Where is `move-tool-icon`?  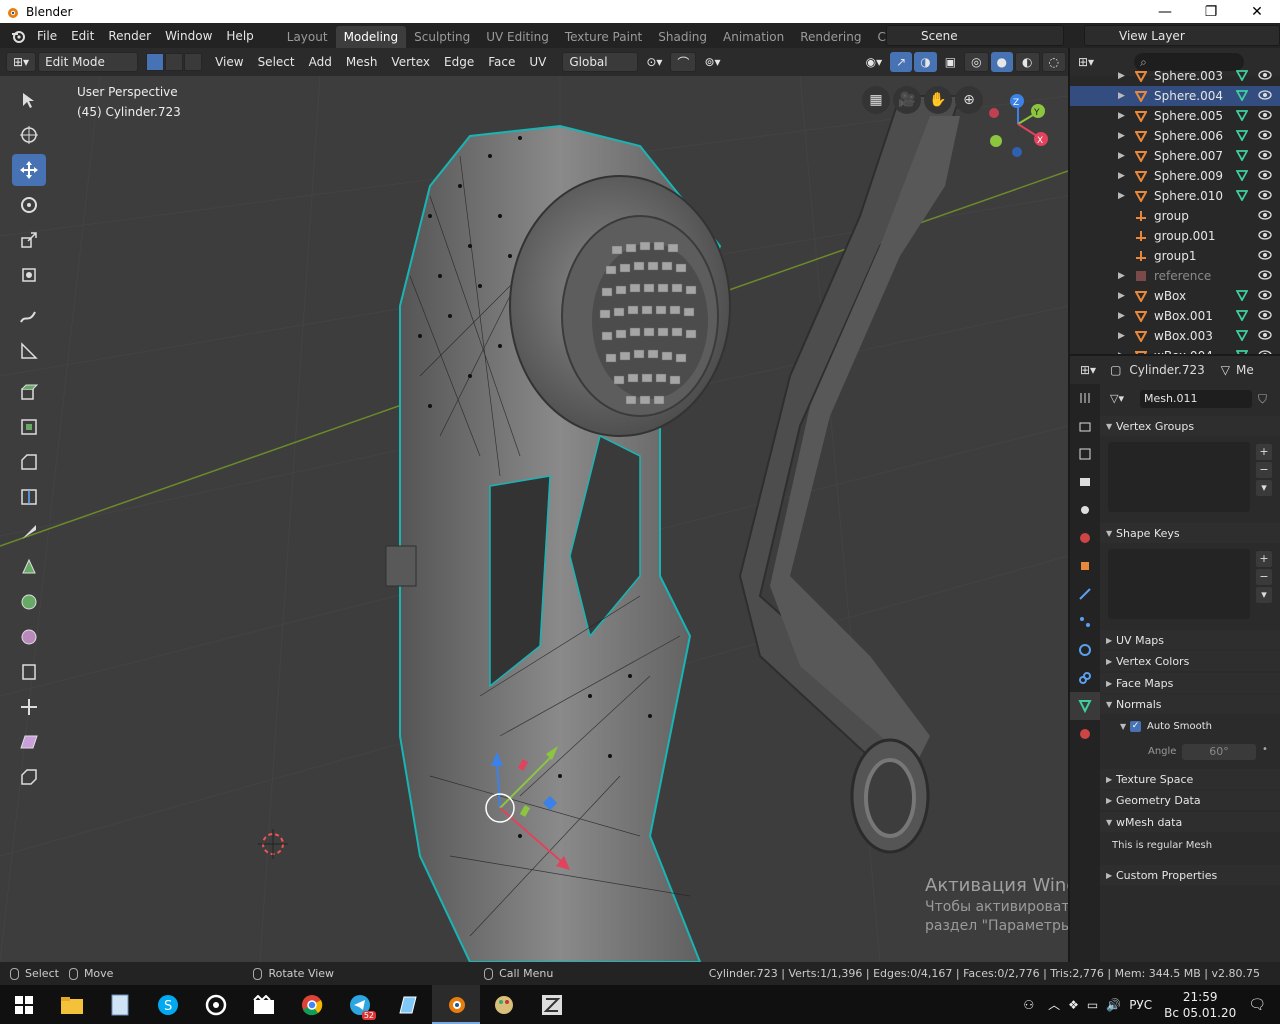
move-tool-icon is located at coordinates (29, 170).